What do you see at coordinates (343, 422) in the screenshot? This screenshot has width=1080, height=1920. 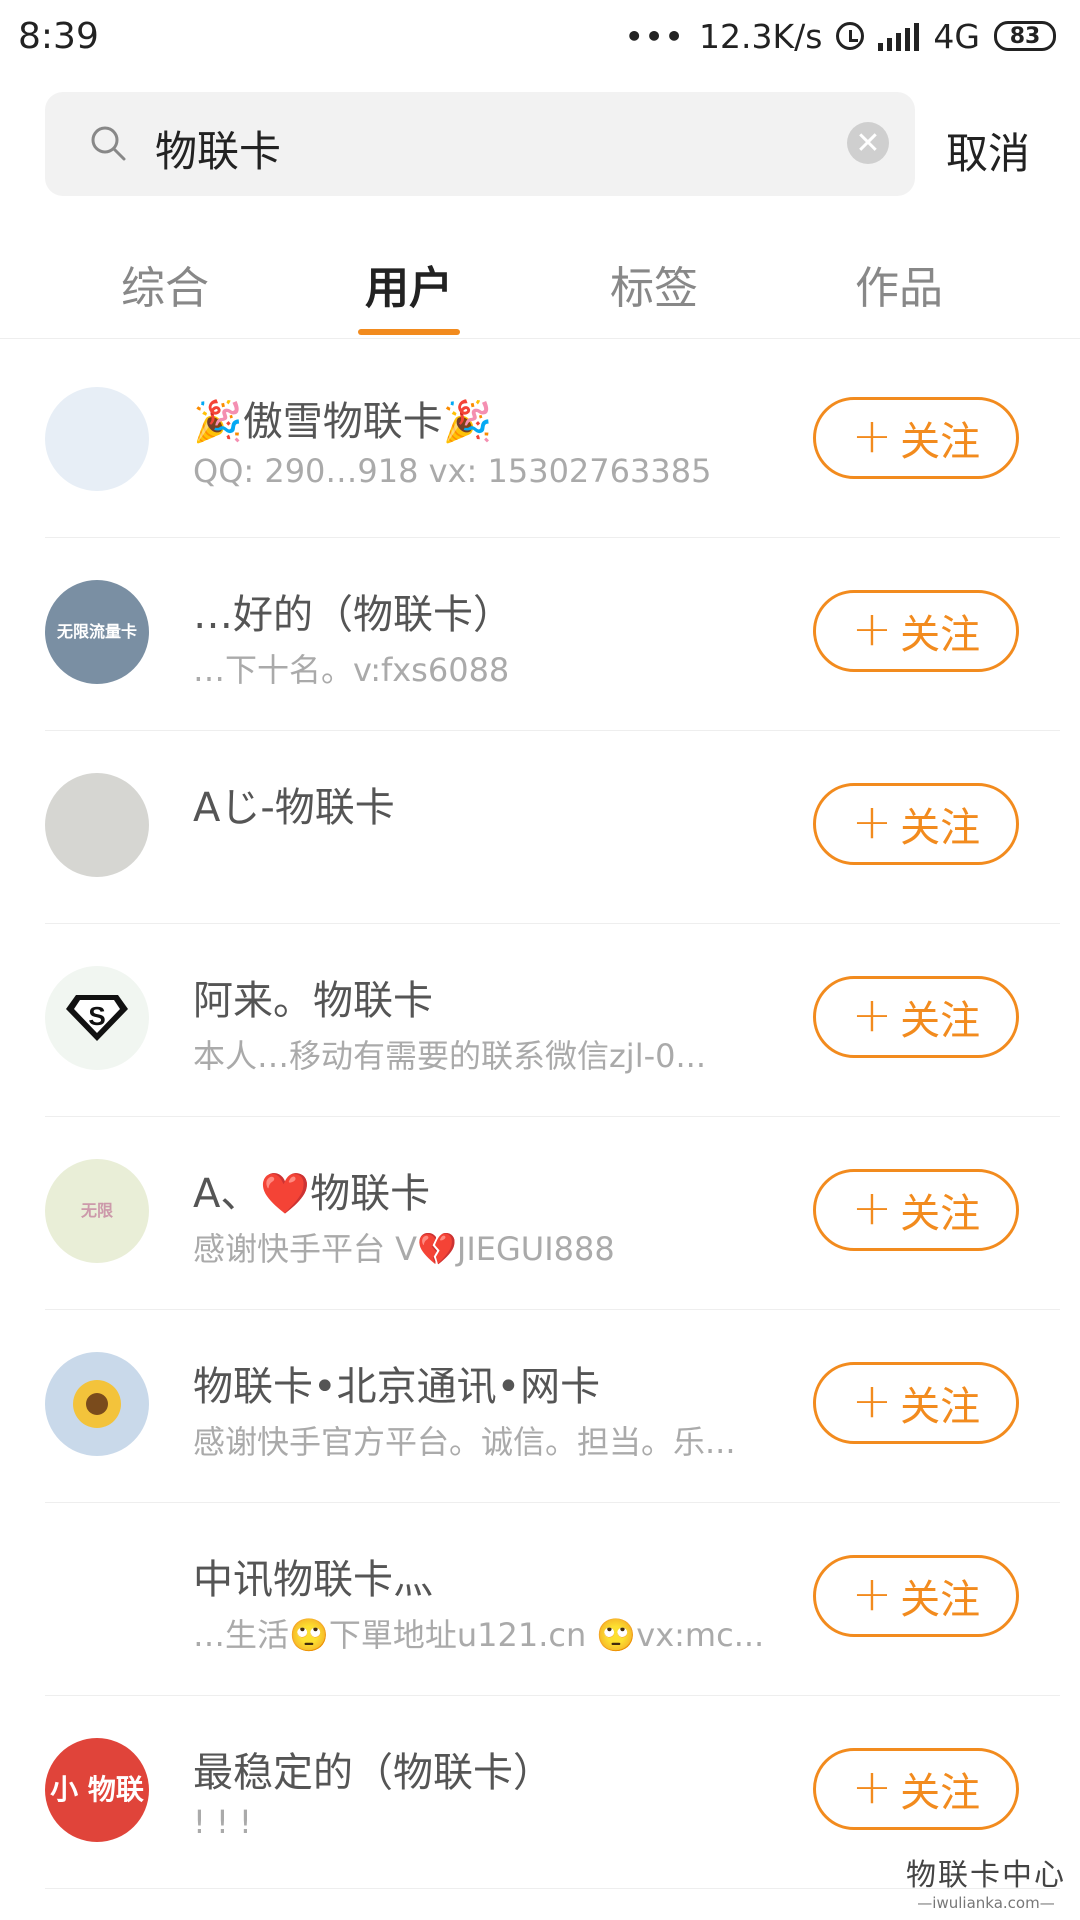 I see `user-name: 🎉傲雪物联卡🎉` at bounding box center [343, 422].